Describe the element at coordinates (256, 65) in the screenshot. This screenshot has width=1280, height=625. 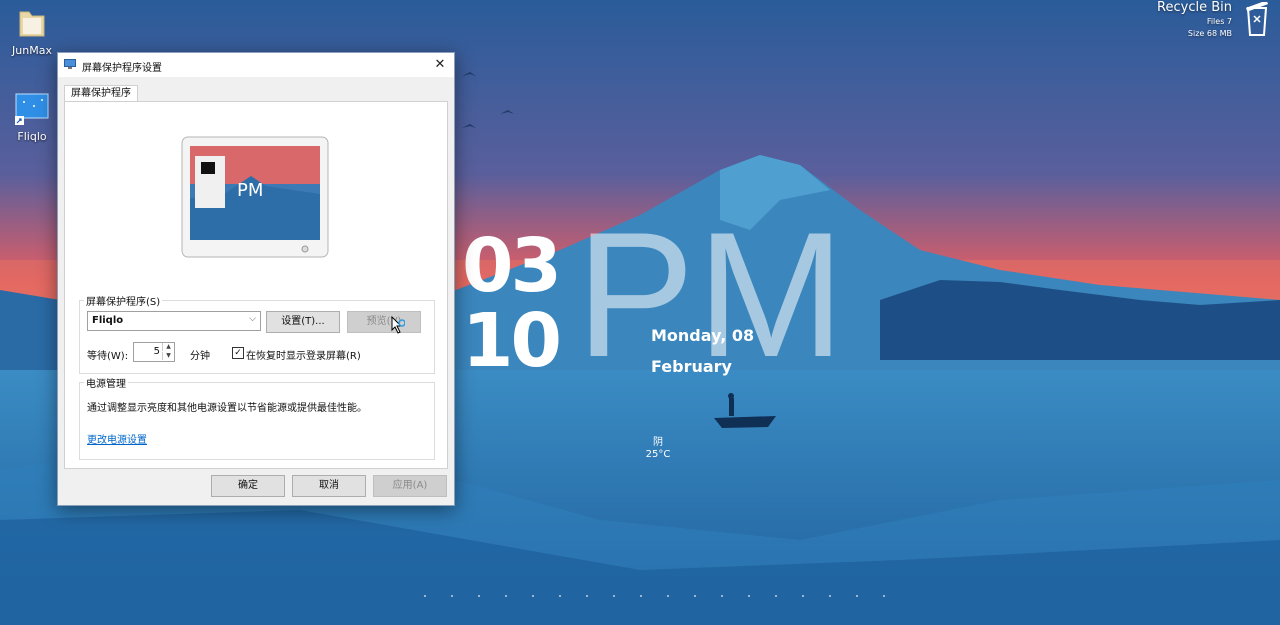
I see `dialog-titlebar: 屏幕保护程序设置 ✕` at that location.